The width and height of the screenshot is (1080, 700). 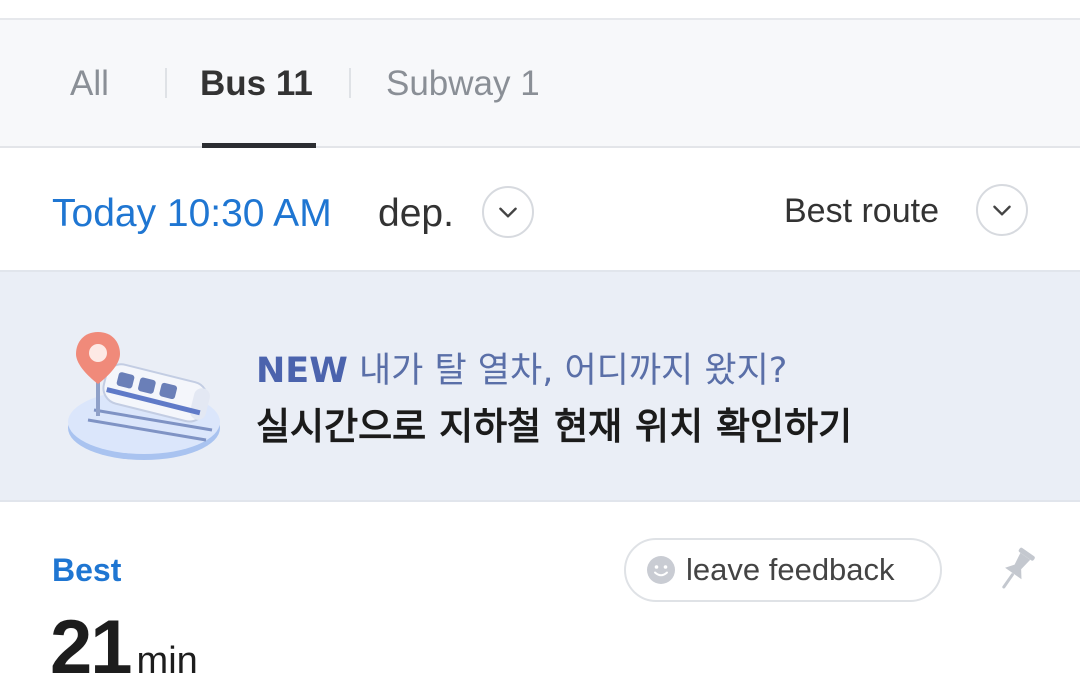 I want to click on departure-time: Today 10:30 AM, so click(x=192, y=214).